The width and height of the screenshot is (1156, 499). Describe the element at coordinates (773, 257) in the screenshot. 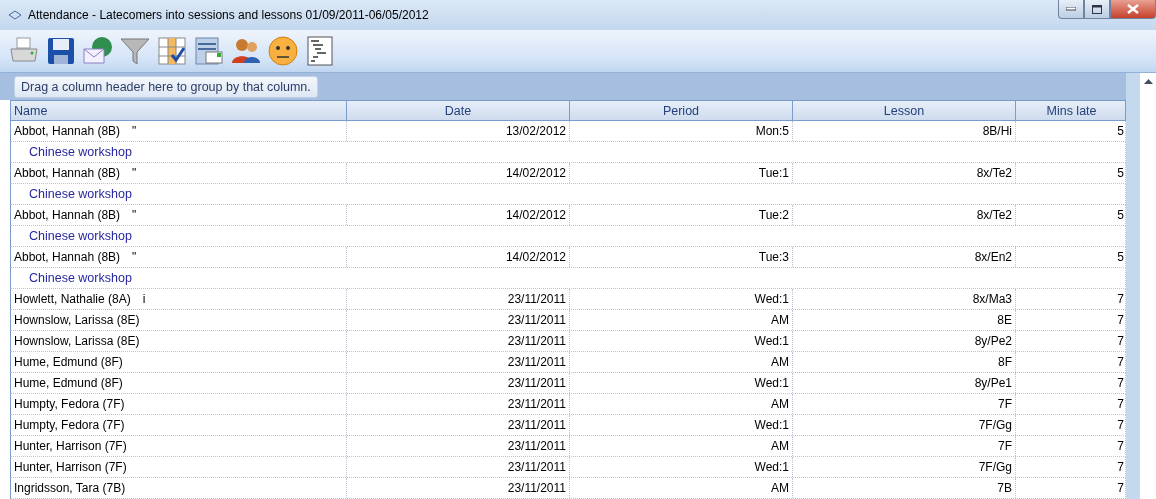

I see `table-cell: Tue:3` at that location.